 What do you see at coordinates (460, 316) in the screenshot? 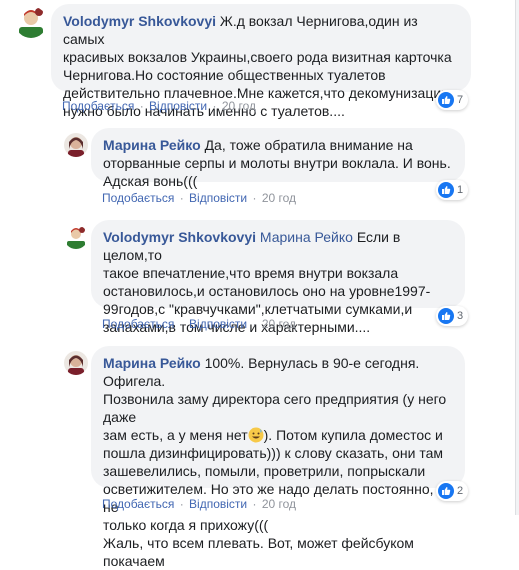
I see `reaction-count-number: 3` at bounding box center [460, 316].